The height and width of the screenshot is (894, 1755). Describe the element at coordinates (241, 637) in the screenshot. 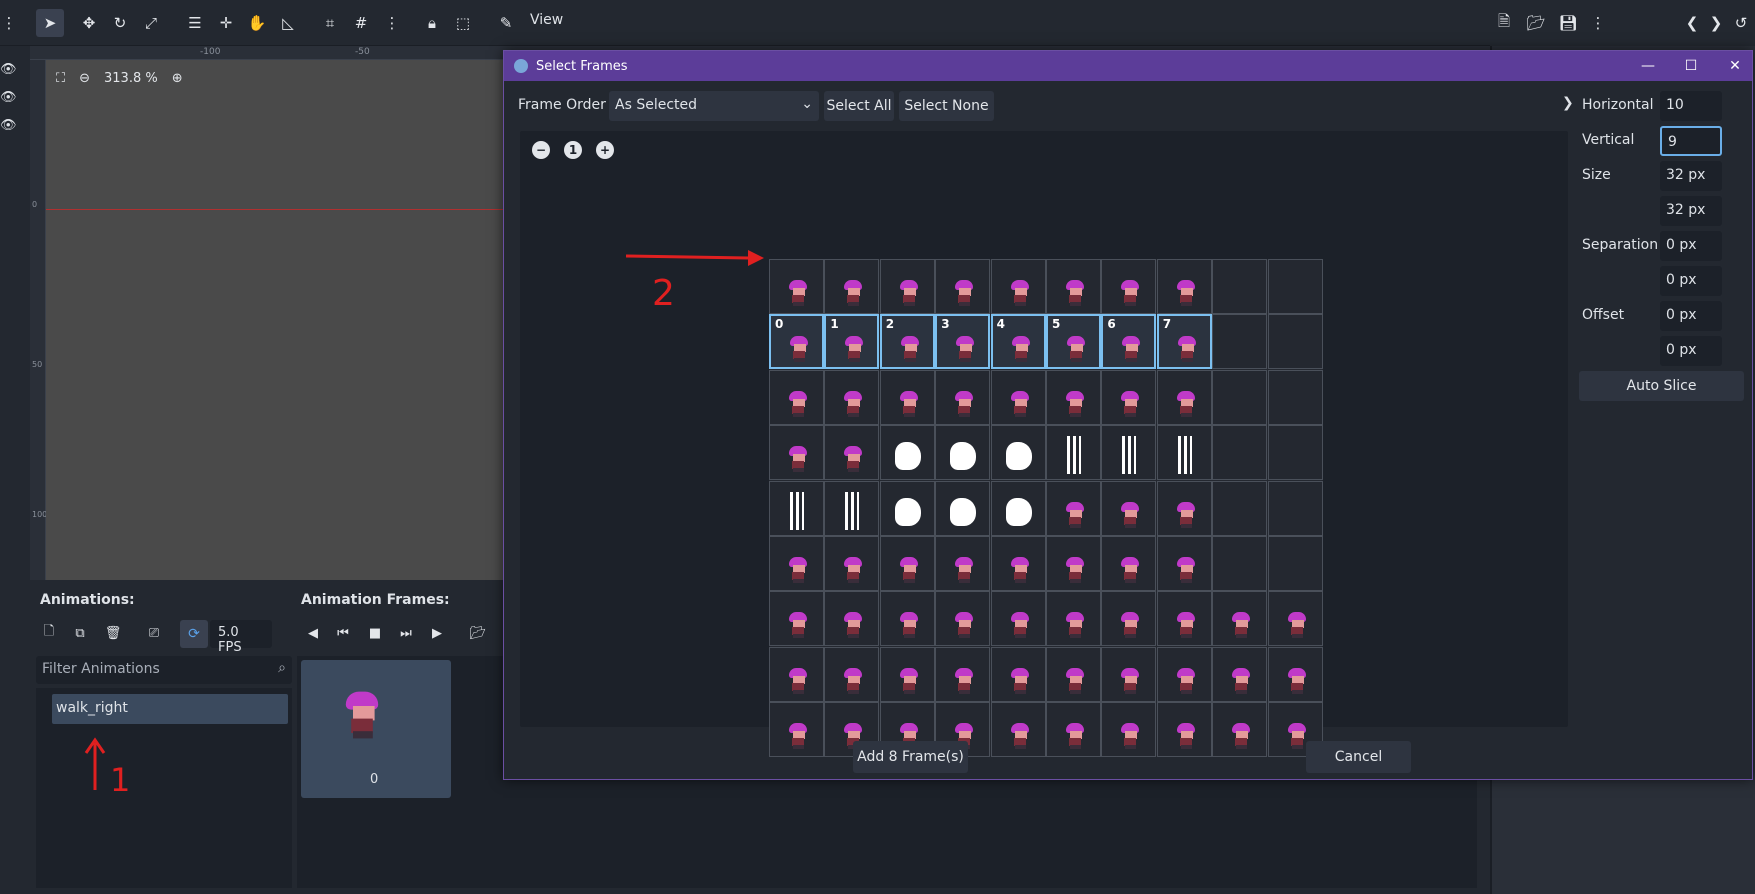

I see `fps-input: 5.0 FPS` at that location.